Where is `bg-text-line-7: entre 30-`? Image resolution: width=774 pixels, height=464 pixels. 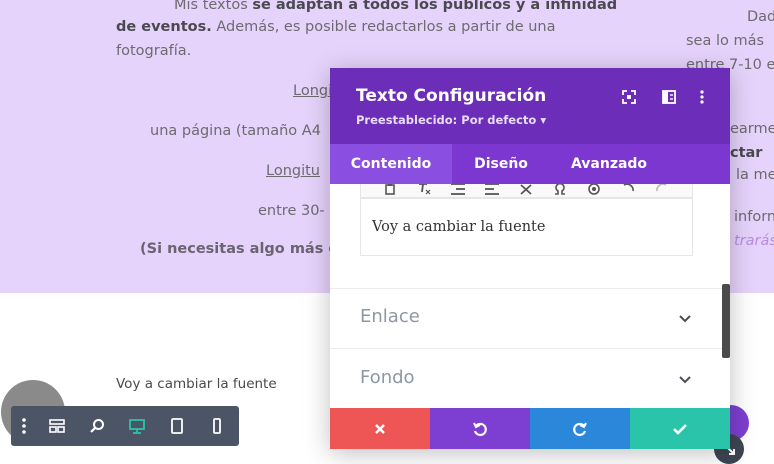
bg-text-line-7: entre 30- is located at coordinates (291, 211).